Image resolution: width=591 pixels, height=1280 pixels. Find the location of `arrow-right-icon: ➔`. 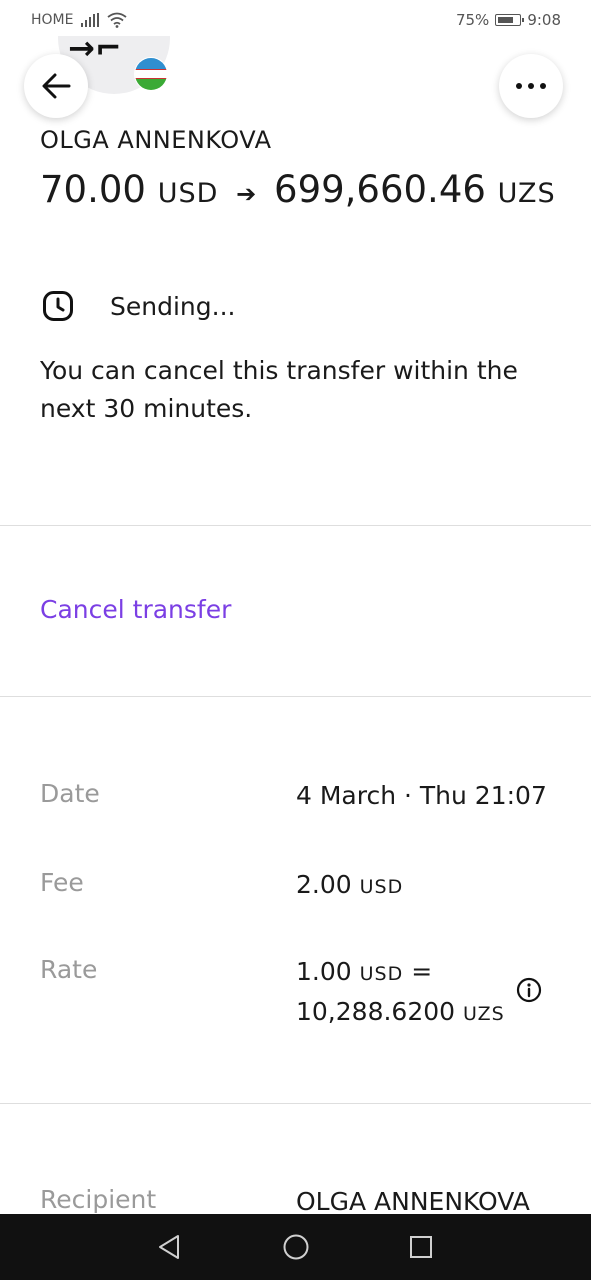

arrow-right-icon: ➔ is located at coordinates (246, 194).